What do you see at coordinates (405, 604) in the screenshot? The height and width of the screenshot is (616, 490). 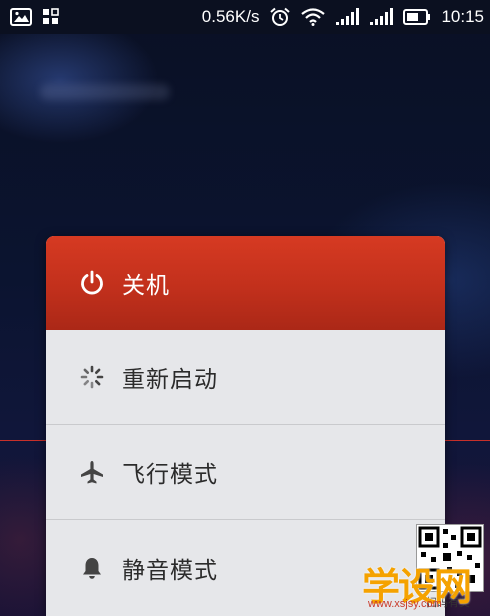 I see `watermark-url: www.xsjsy.com` at bounding box center [405, 604].